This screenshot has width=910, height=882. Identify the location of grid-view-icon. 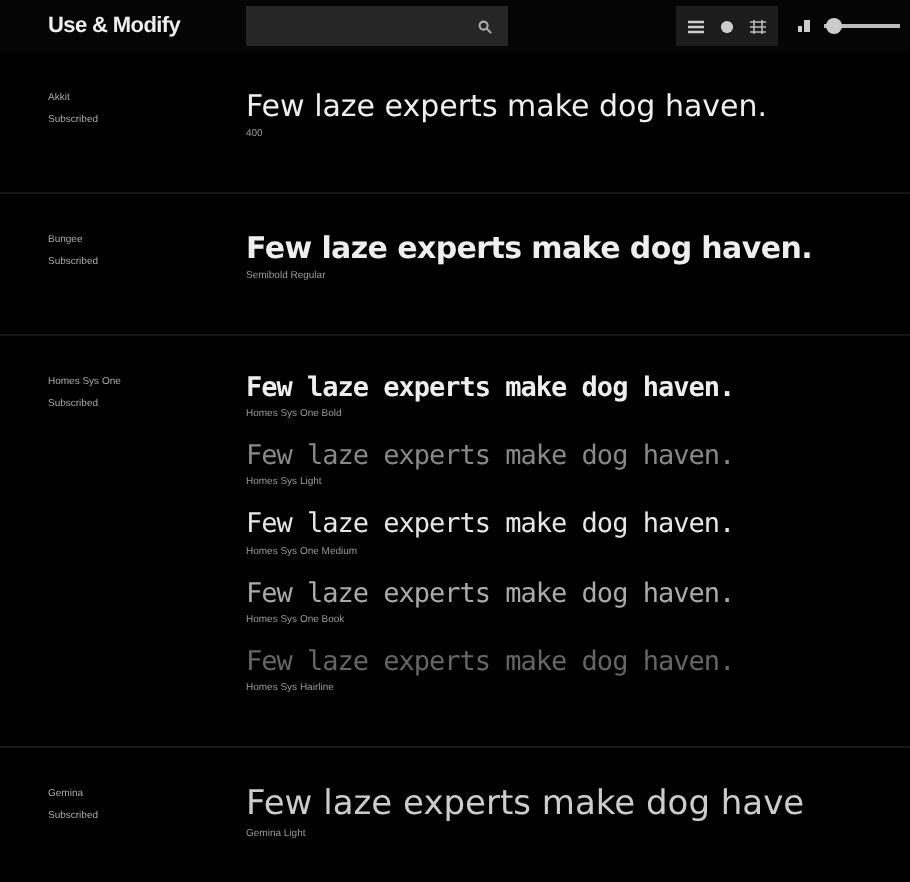
(758, 26).